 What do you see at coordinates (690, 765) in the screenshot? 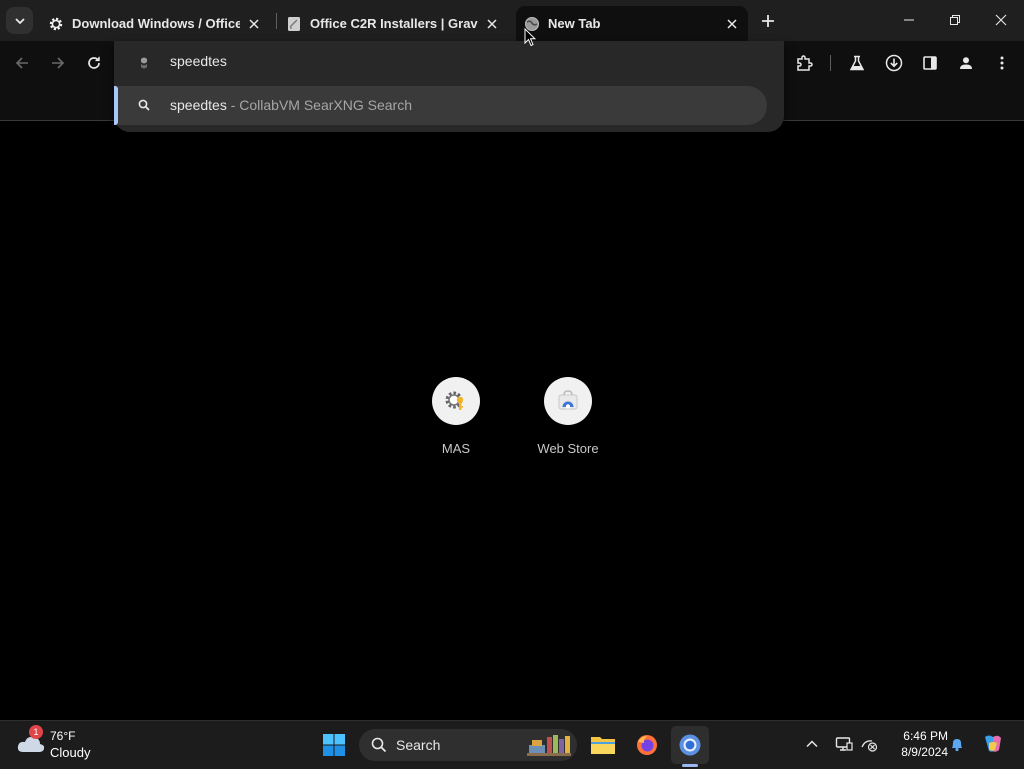
I see `running-indicator` at bounding box center [690, 765].